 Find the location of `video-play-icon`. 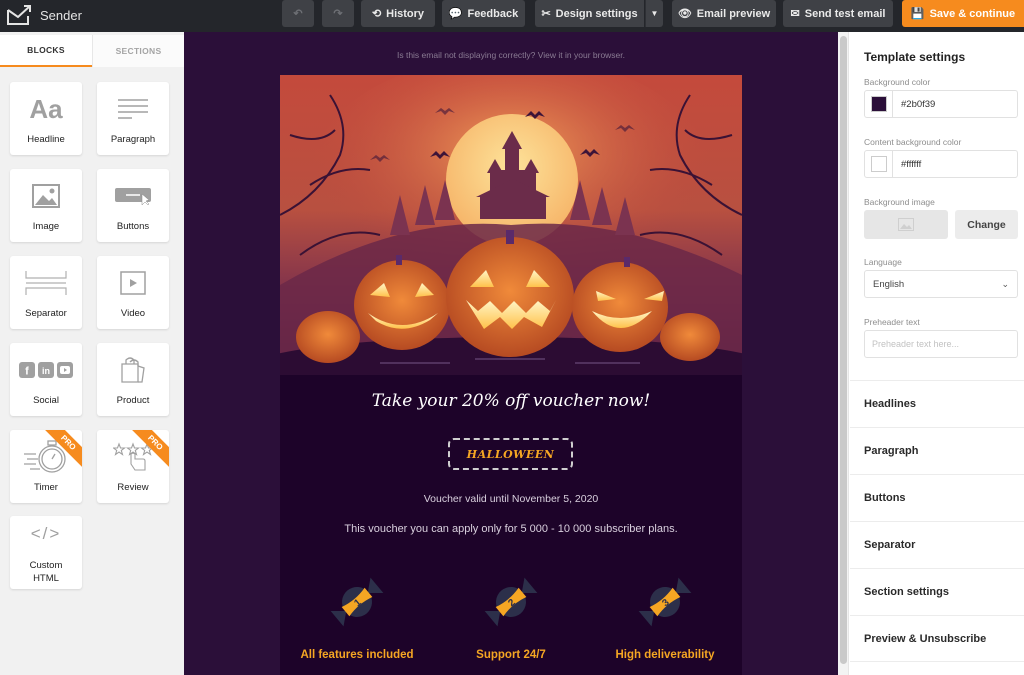

video-play-icon is located at coordinates (133, 283).